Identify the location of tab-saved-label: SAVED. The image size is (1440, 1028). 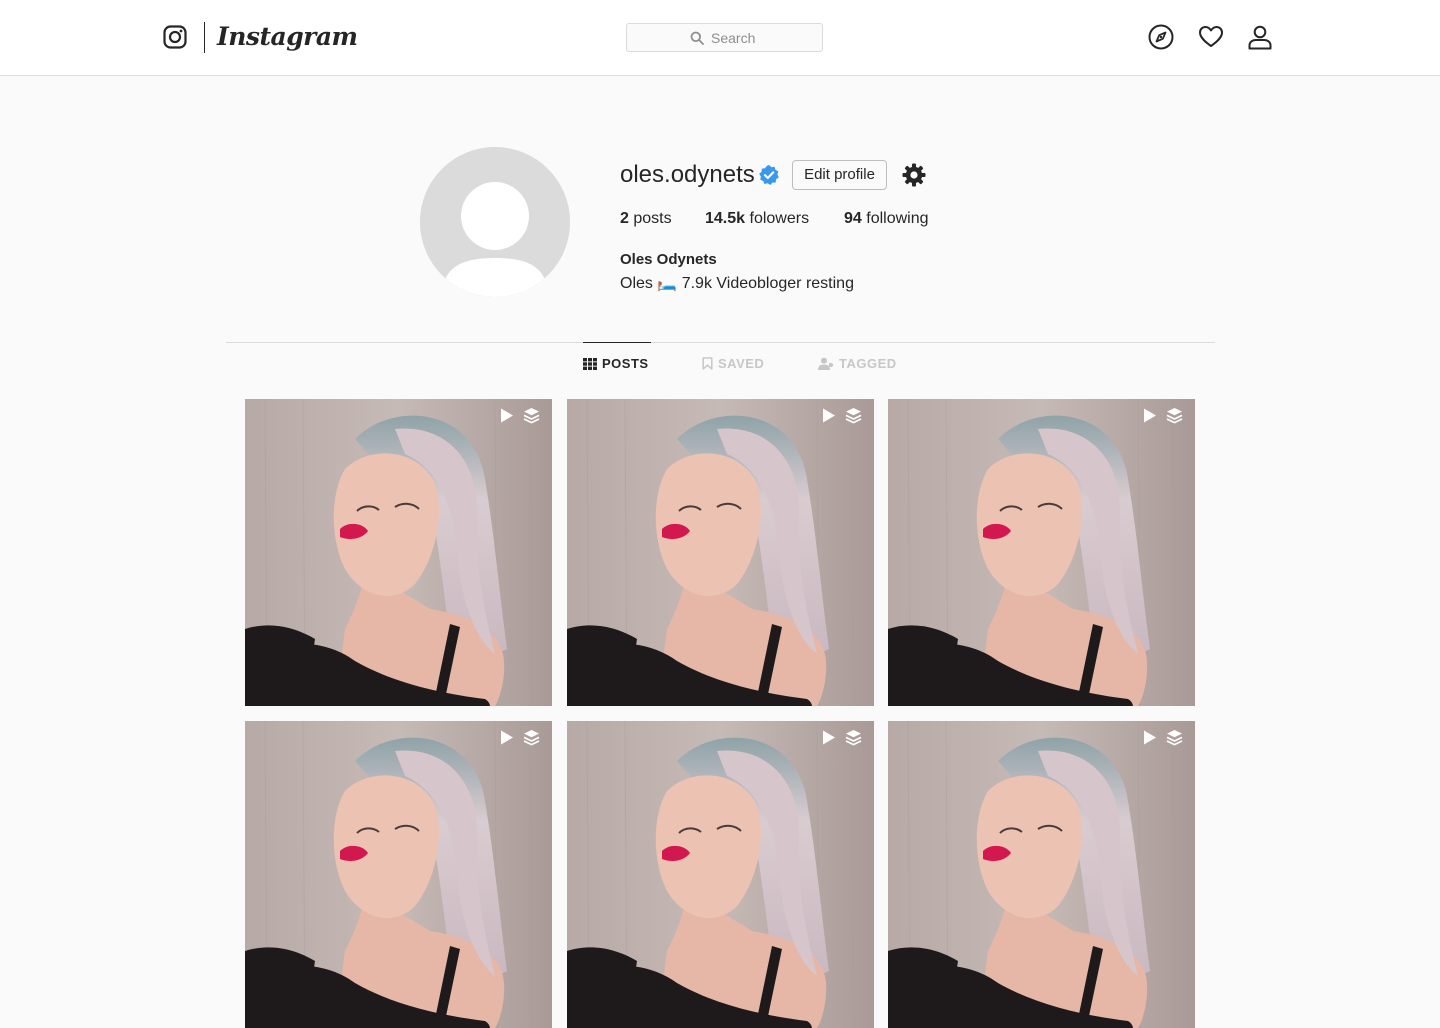
(741, 363).